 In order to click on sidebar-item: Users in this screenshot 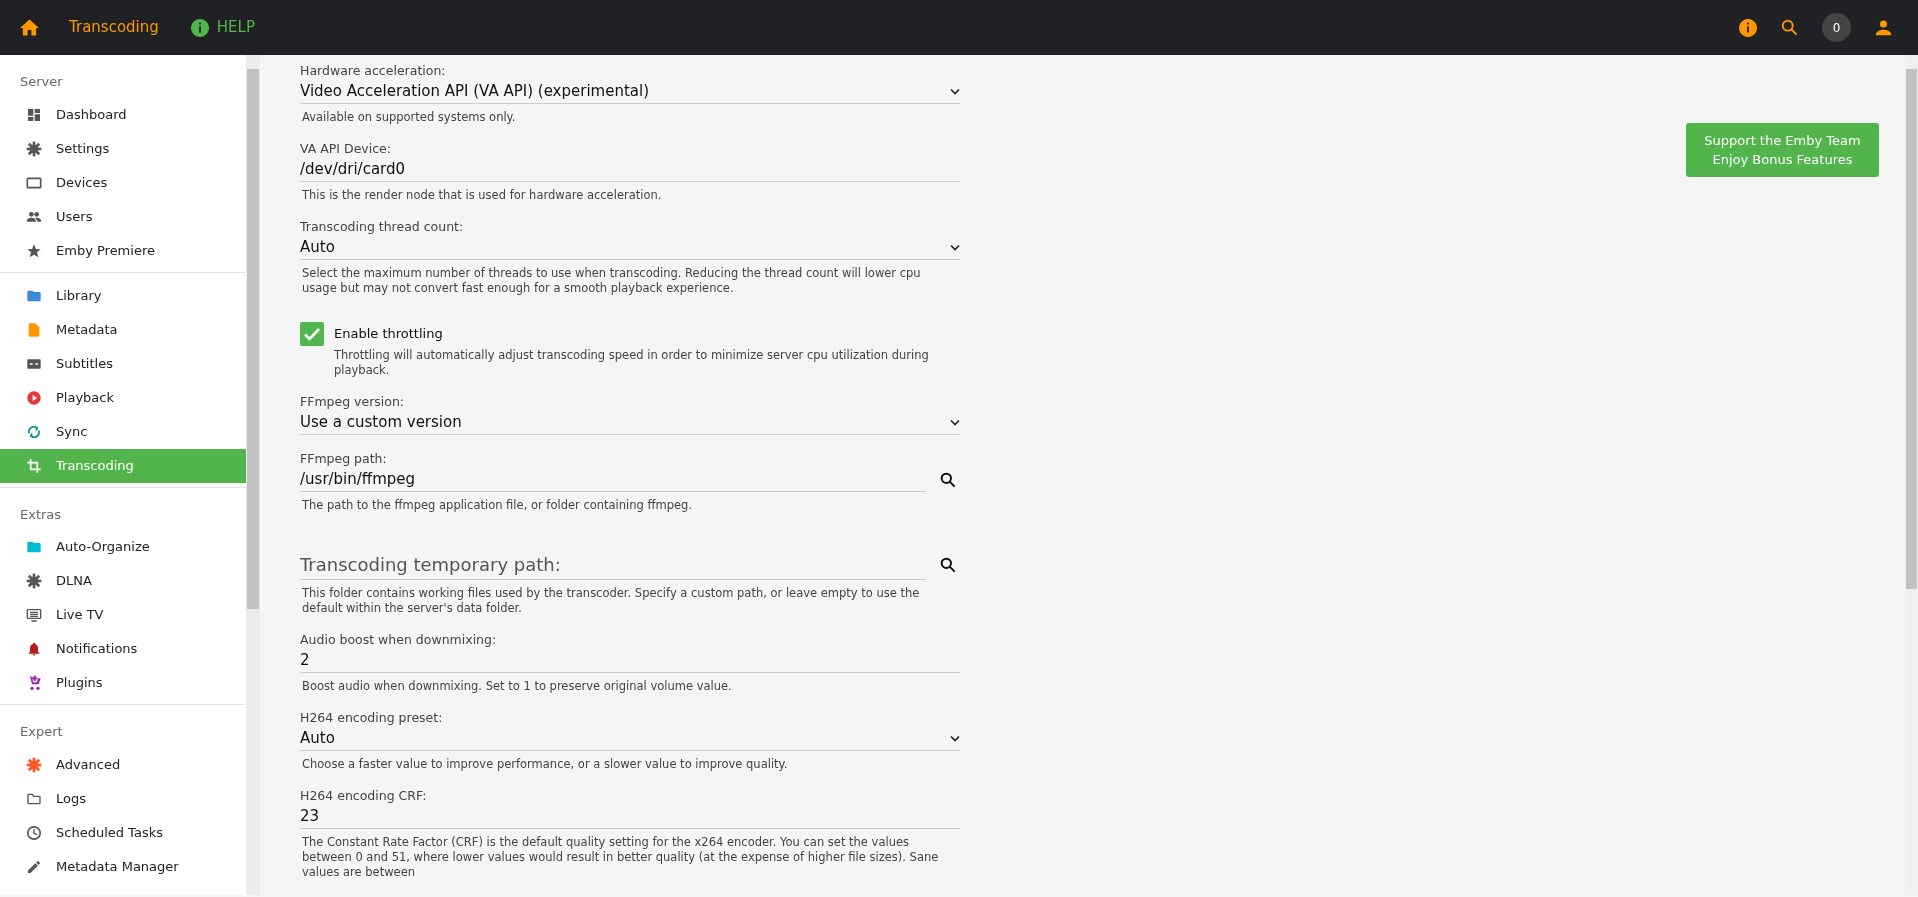, I will do `click(123, 216)`.